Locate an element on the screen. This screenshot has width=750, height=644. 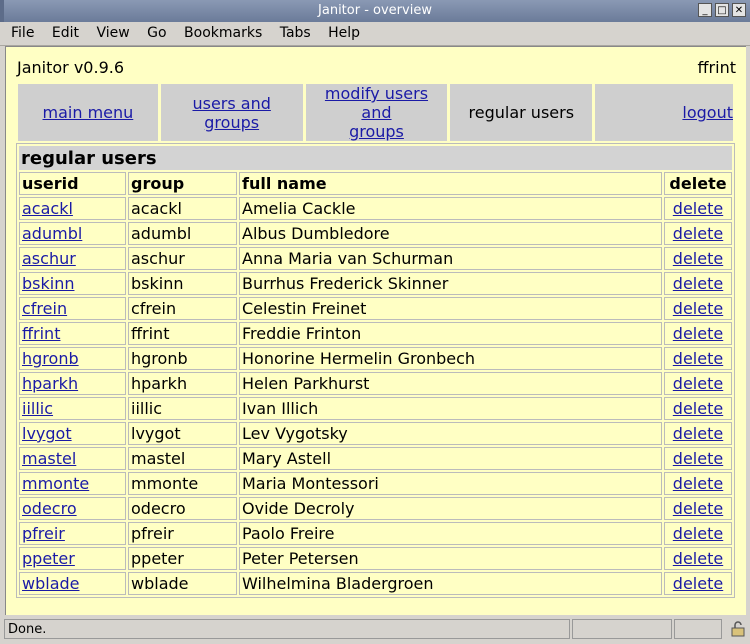
userid-link: mmonte is located at coordinates (55, 483).